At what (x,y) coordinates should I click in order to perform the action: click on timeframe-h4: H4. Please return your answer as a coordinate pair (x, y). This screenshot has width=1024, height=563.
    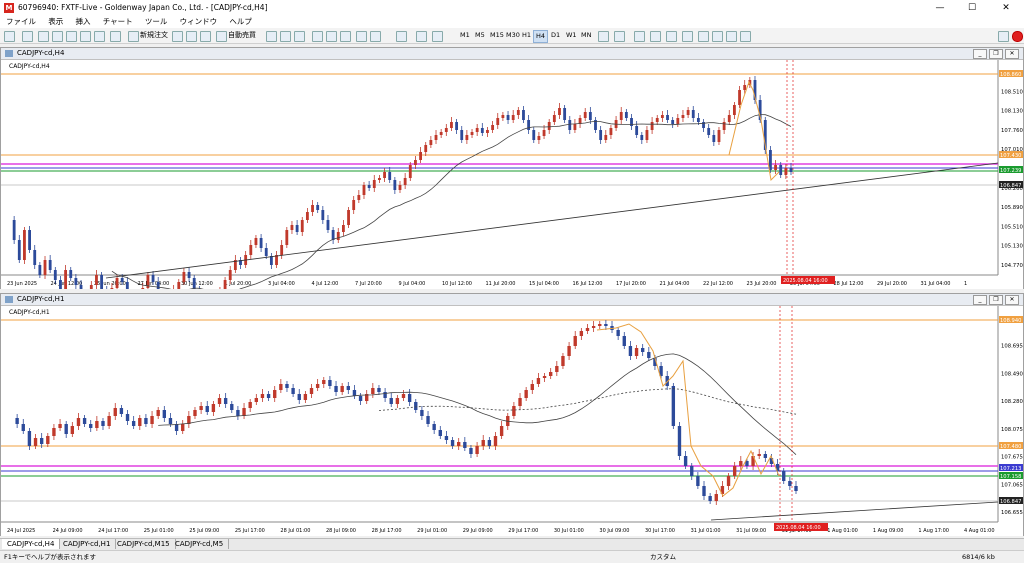
    Looking at the image, I should click on (541, 36).